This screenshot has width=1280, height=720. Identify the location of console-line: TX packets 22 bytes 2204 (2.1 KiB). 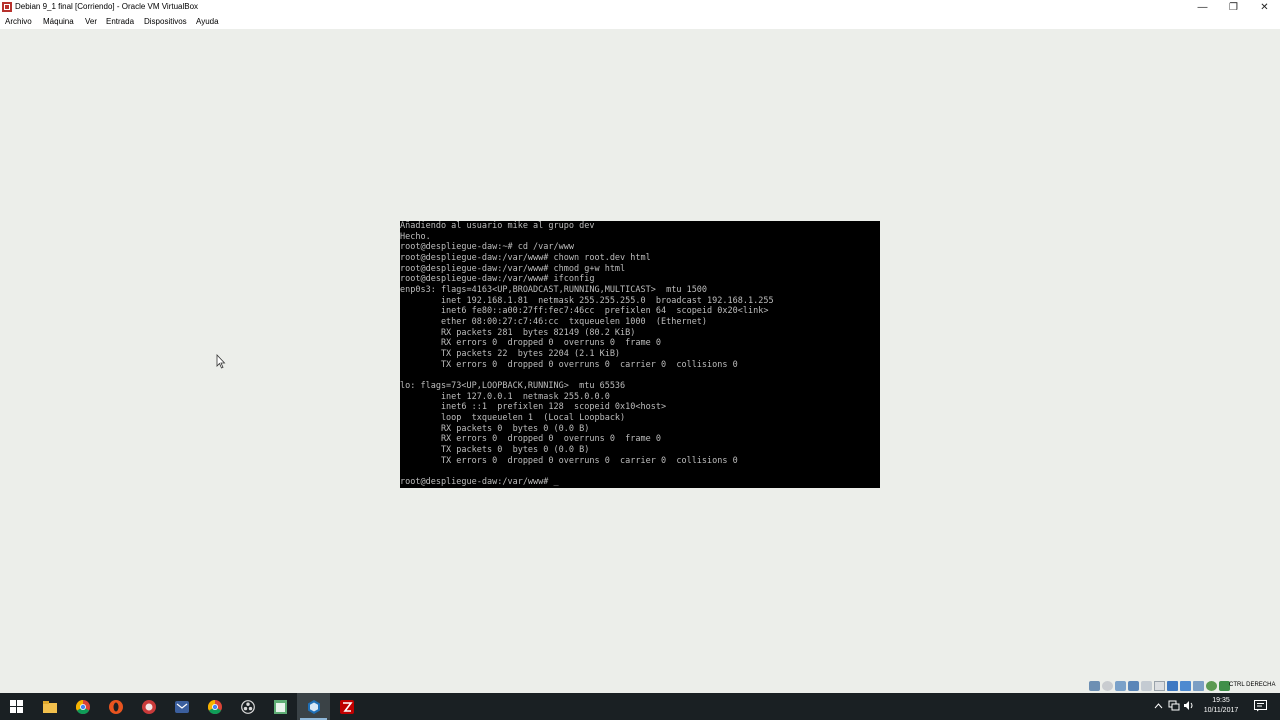
(510, 354).